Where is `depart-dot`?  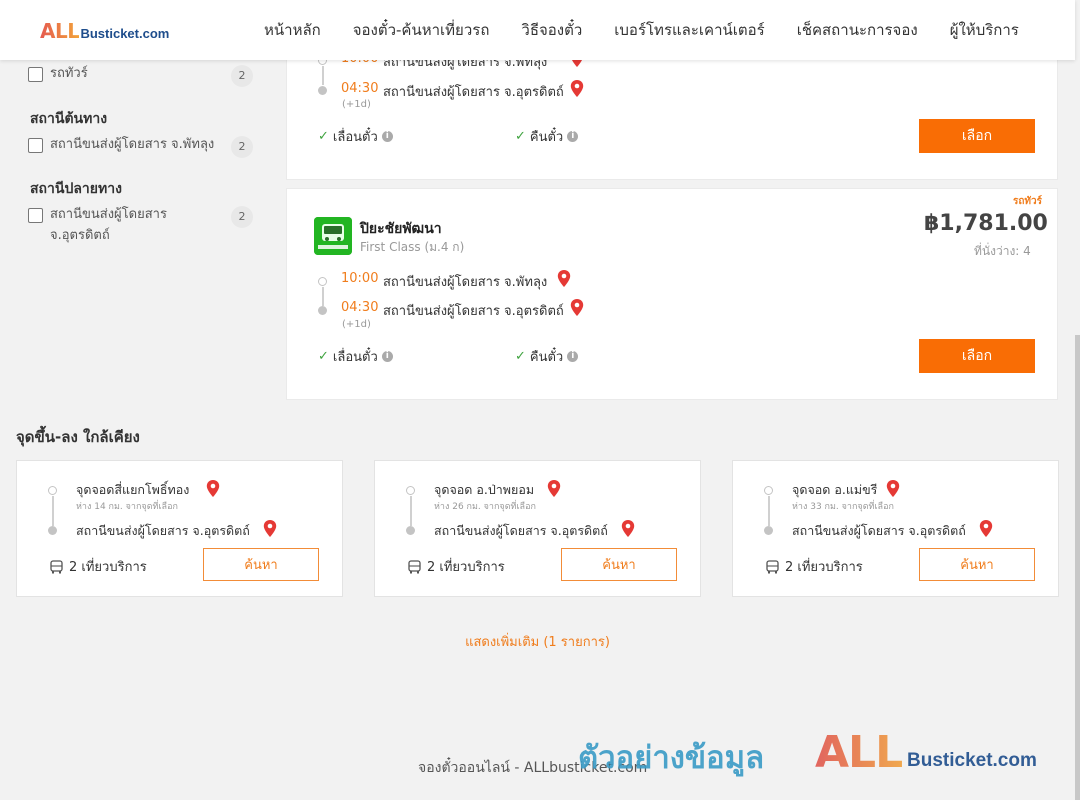
depart-dot is located at coordinates (322, 281).